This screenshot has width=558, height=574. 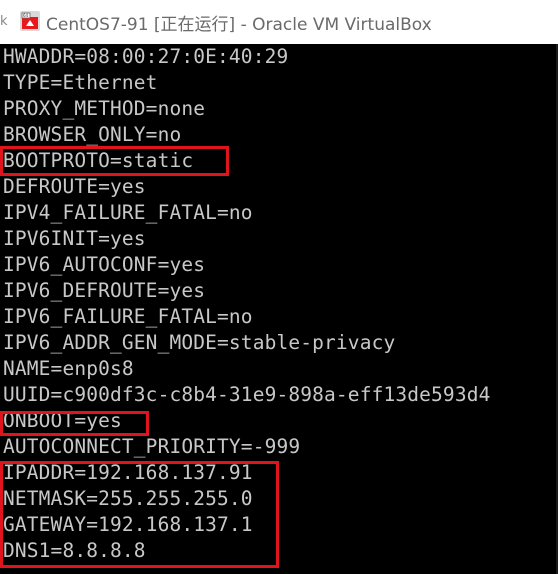 What do you see at coordinates (128, 524) in the screenshot?
I see `config-line-gateway: GATEWAY=192.168.137.1` at bounding box center [128, 524].